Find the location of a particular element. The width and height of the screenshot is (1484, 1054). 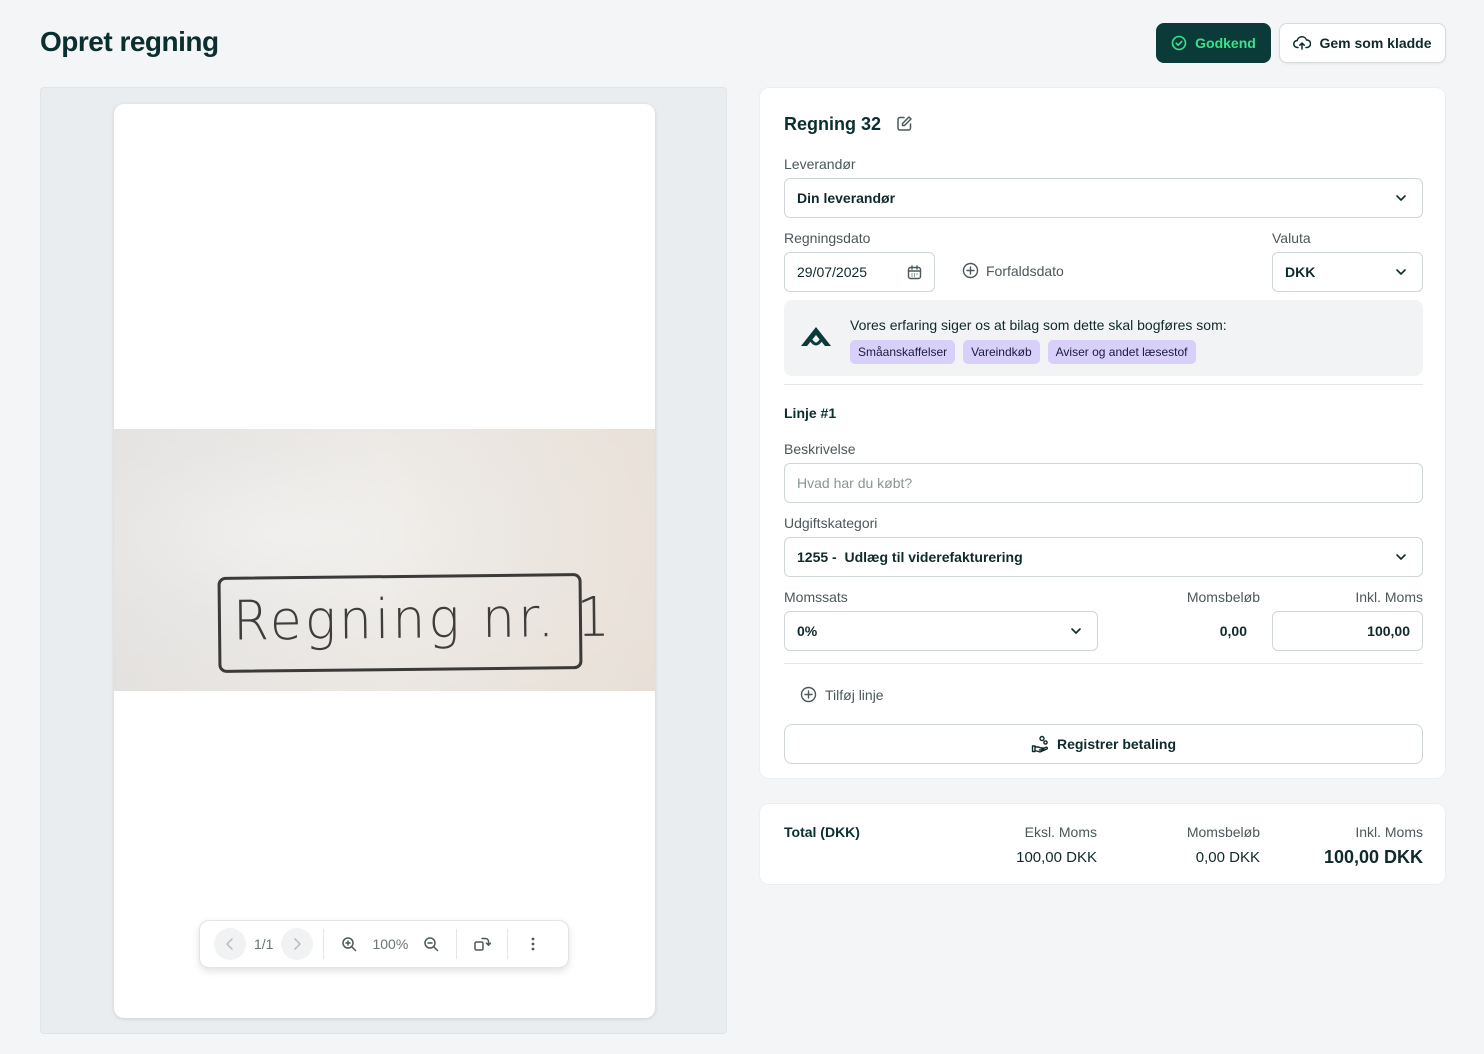

rotate-button is located at coordinates (482, 944).